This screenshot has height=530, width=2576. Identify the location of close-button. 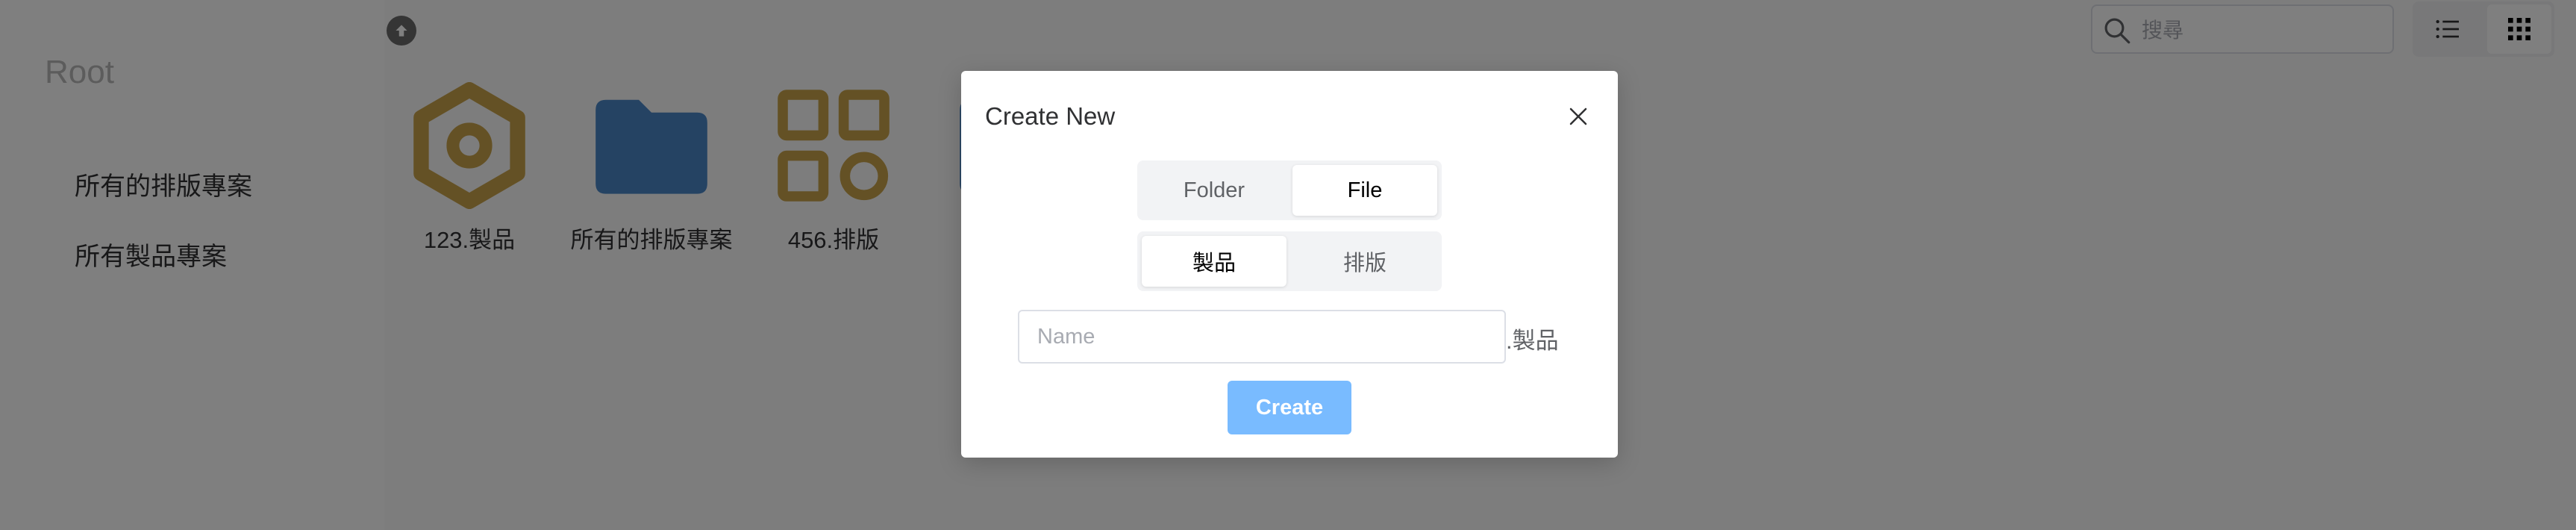
(1578, 116).